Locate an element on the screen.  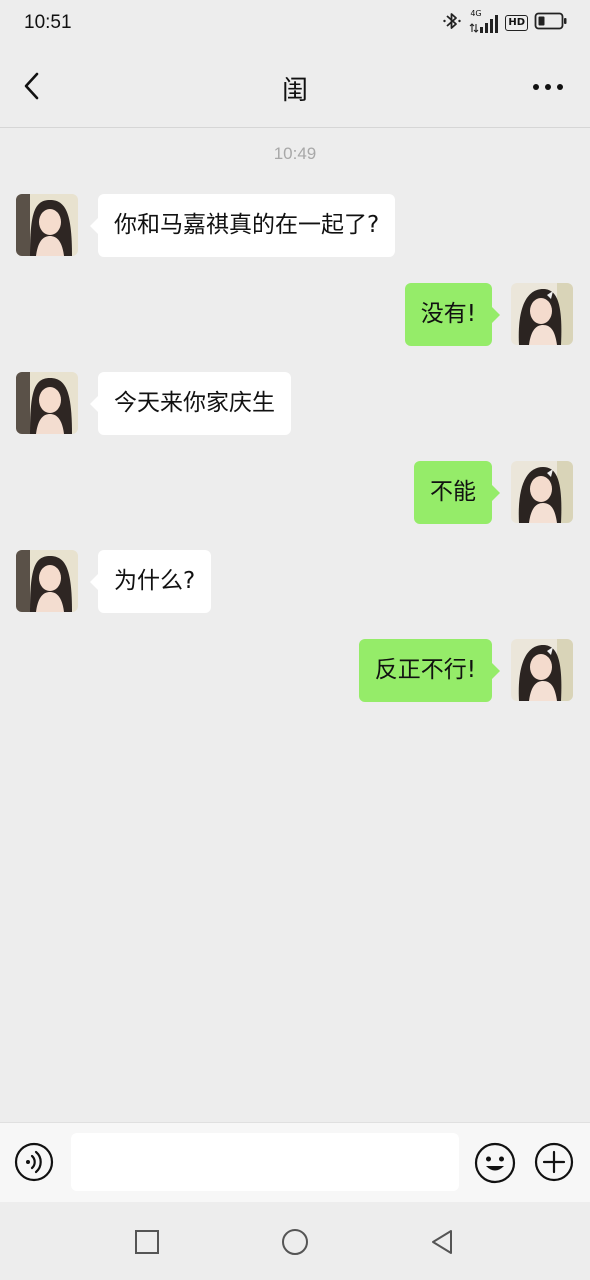
more-button is located at coordinates (548, 87).